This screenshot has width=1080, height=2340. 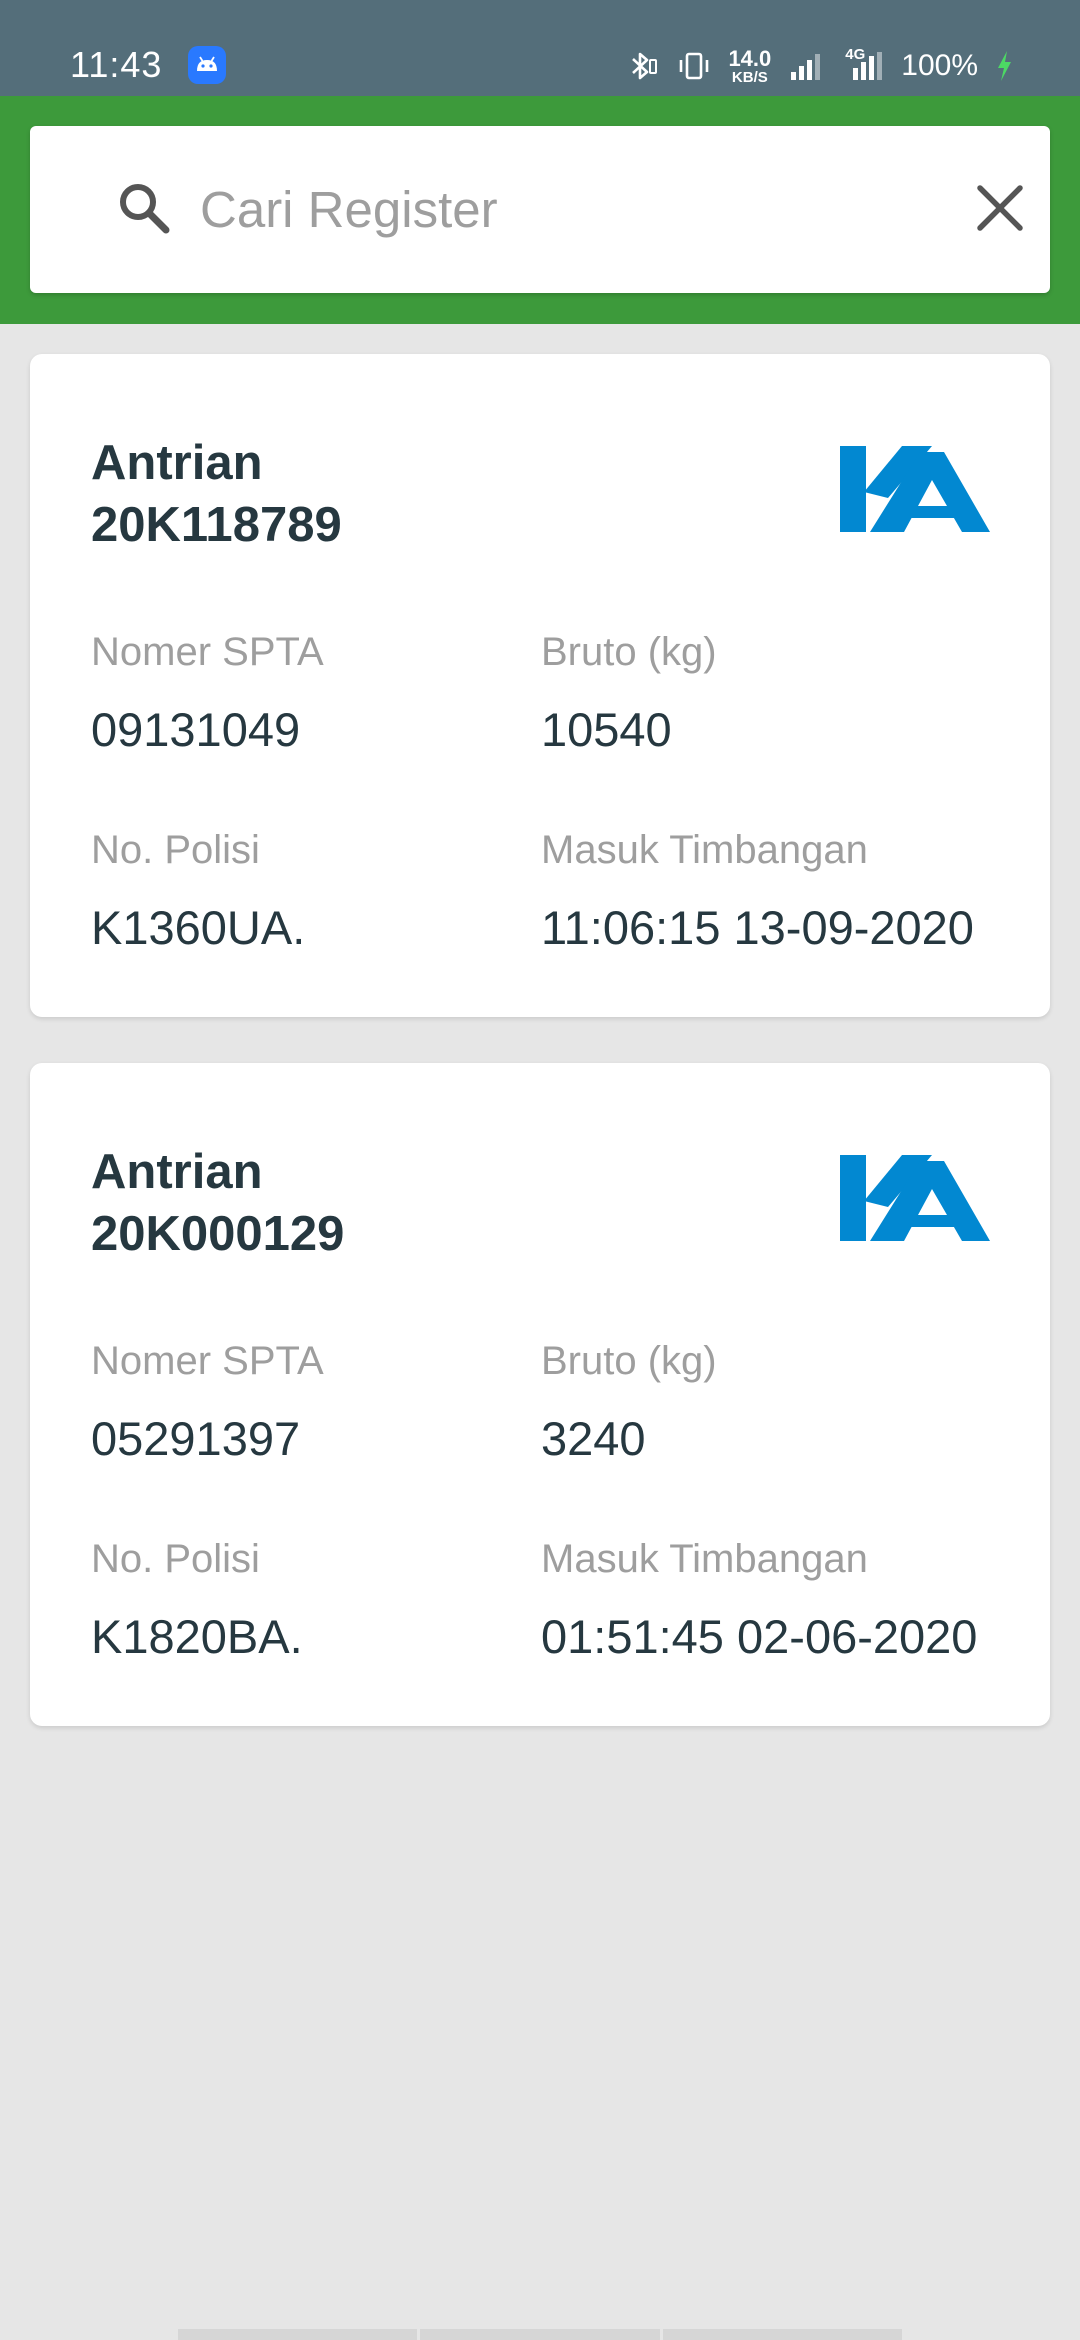 What do you see at coordinates (759, 1636) in the screenshot?
I see `value-masuk-timbangan: 01:51:45 02-06-2020` at bounding box center [759, 1636].